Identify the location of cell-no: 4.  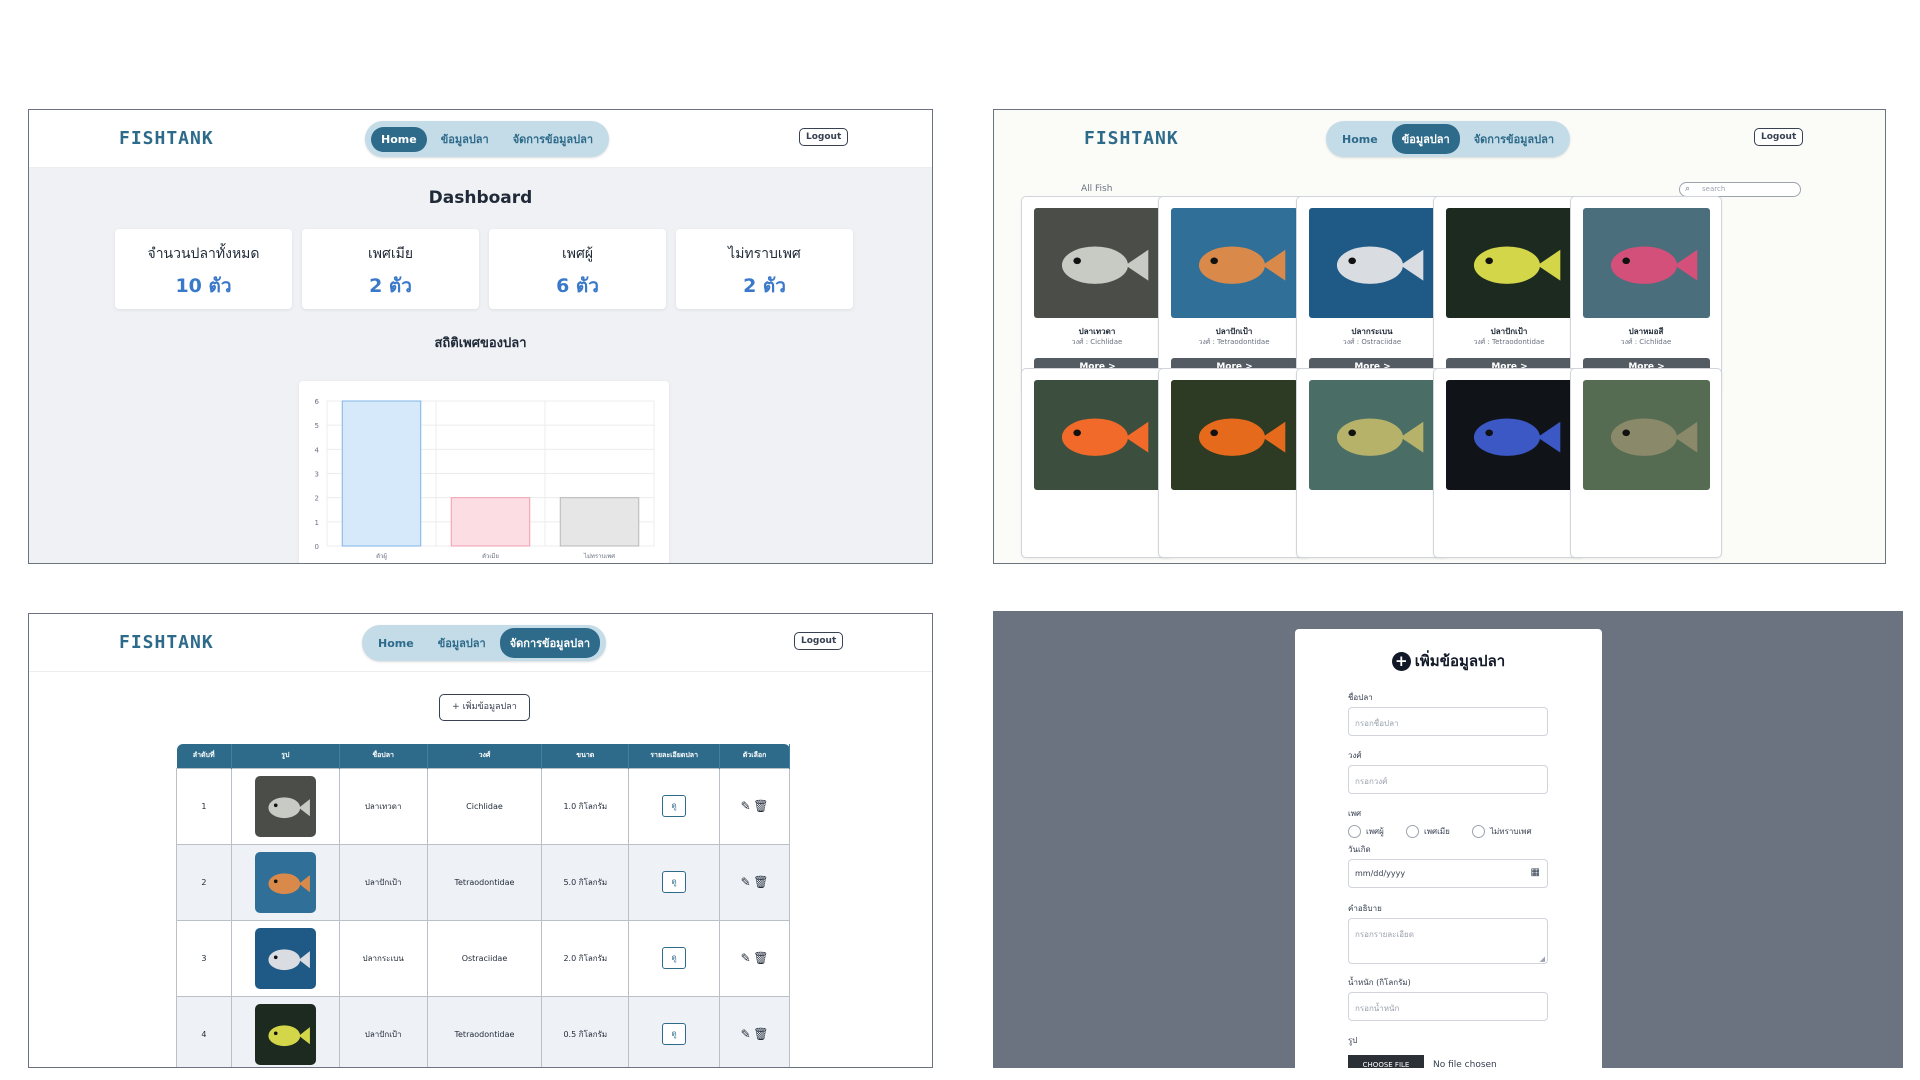
(204, 1031).